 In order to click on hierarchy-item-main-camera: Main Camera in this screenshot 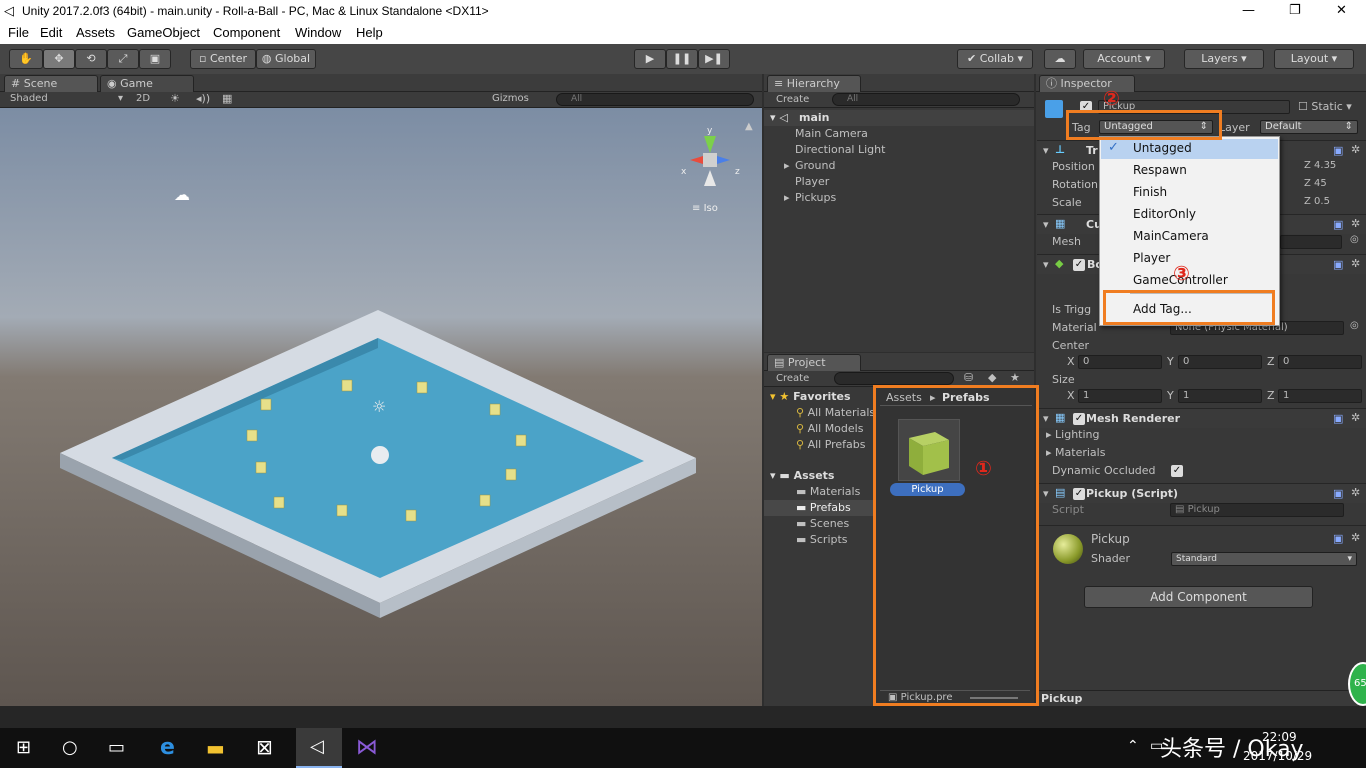, I will do `click(831, 133)`.